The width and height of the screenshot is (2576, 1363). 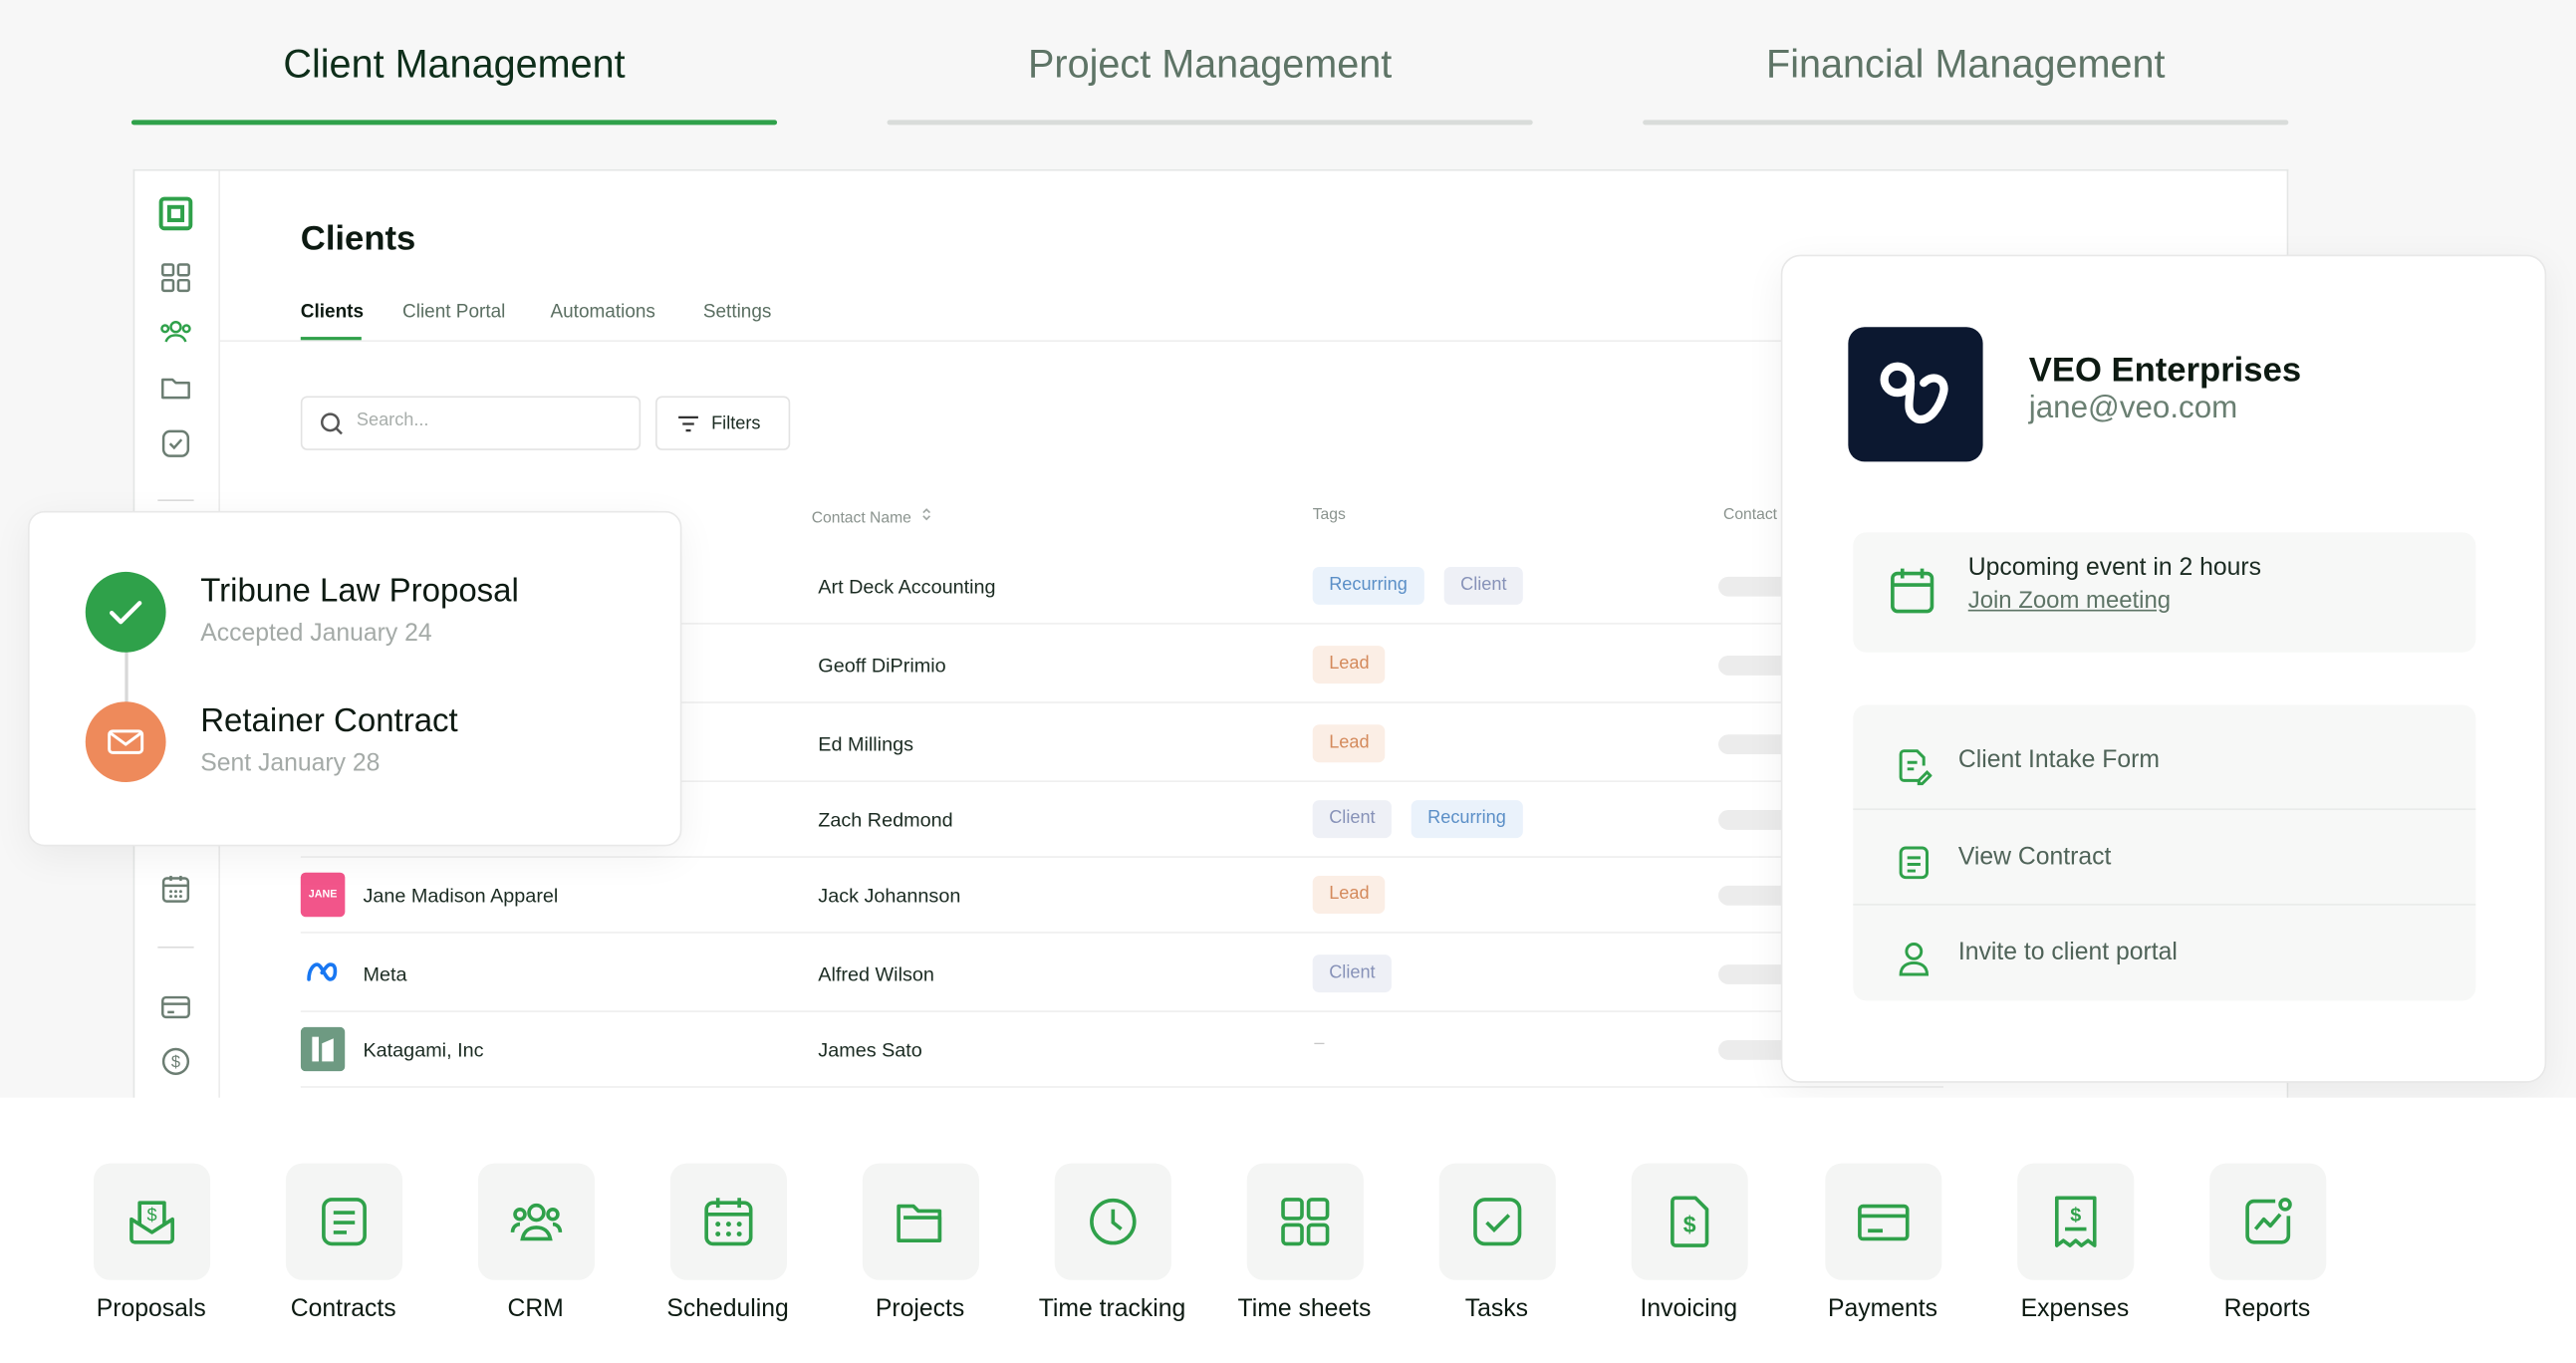 I want to click on client-name: Jane Madison Apparel, so click(x=461, y=896).